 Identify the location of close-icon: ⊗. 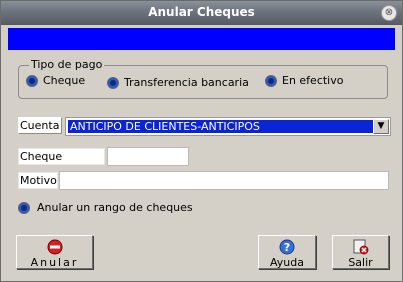
(389, 13).